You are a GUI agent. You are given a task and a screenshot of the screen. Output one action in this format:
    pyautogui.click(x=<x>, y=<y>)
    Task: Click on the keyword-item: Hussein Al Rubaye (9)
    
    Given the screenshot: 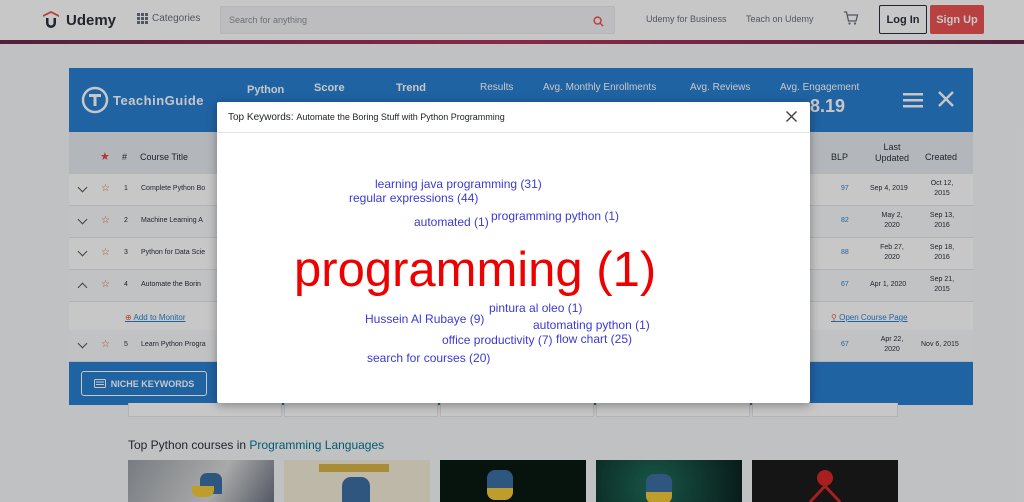 What is the action you would take?
    pyautogui.click(x=424, y=319)
    